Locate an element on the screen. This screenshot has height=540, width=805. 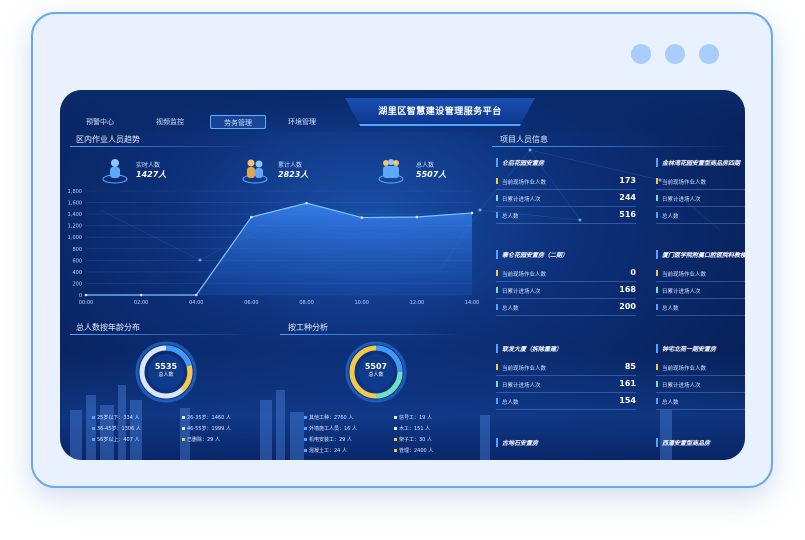
y-tick-label: 1,200 is located at coordinates (75, 227).